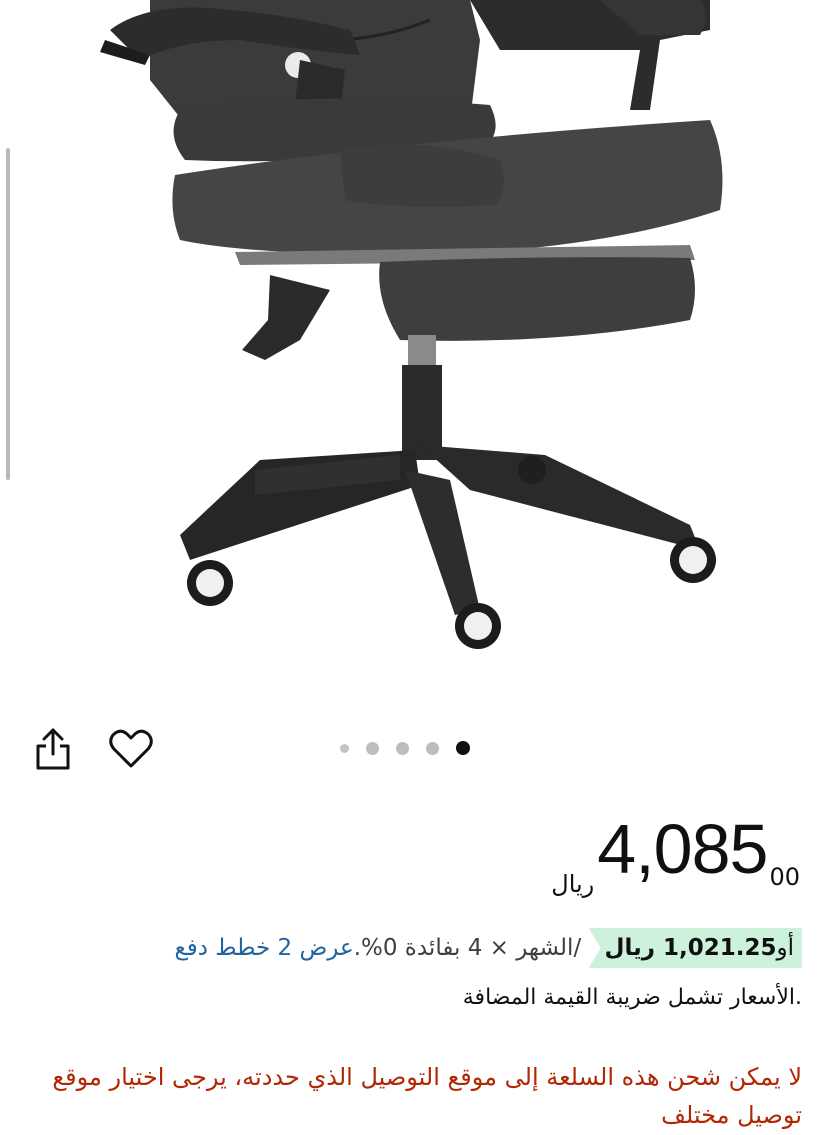  I want to click on vat-note: .الأسعار تشمل ضريبة القيمة المضافة, so click(632, 997).